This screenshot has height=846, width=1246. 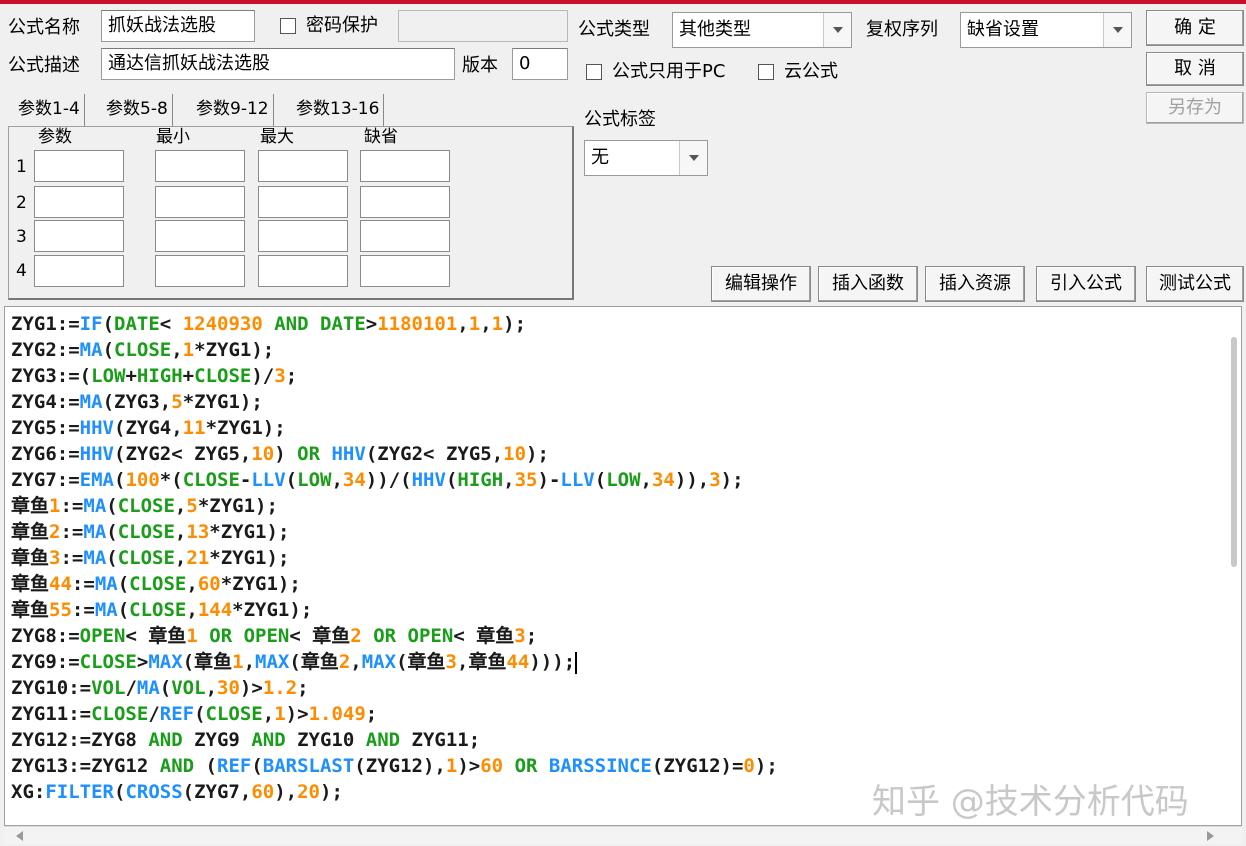 What do you see at coordinates (143, 350) in the screenshot?
I see `code-line: ZYG2:=MA(CLOSE,1*ZYG1);` at bounding box center [143, 350].